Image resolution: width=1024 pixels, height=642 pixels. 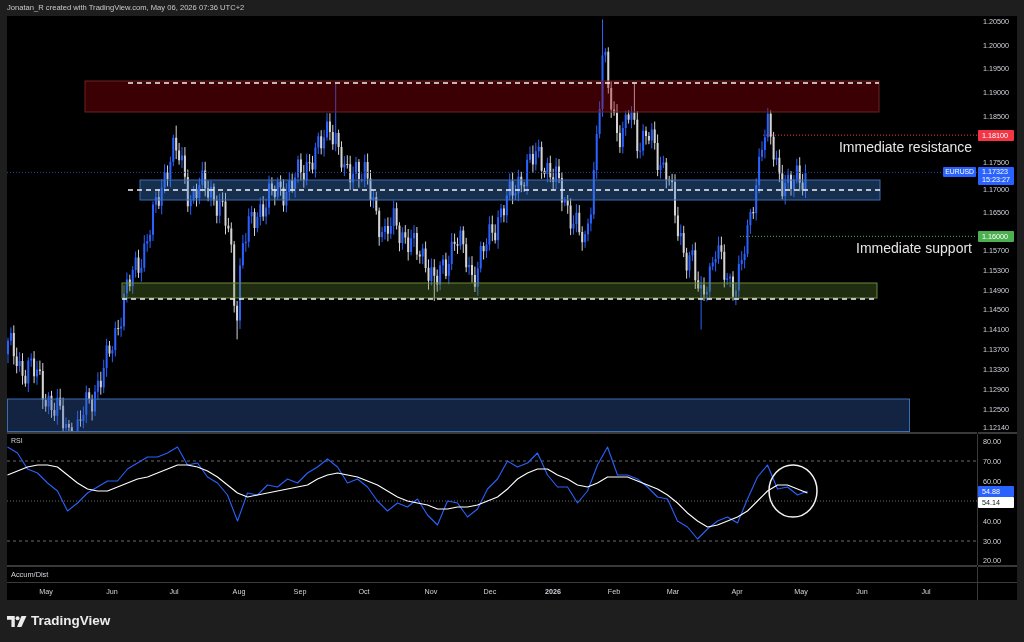 What do you see at coordinates (17, 621) in the screenshot?
I see `logo-icon` at bounding box center [17, 621].